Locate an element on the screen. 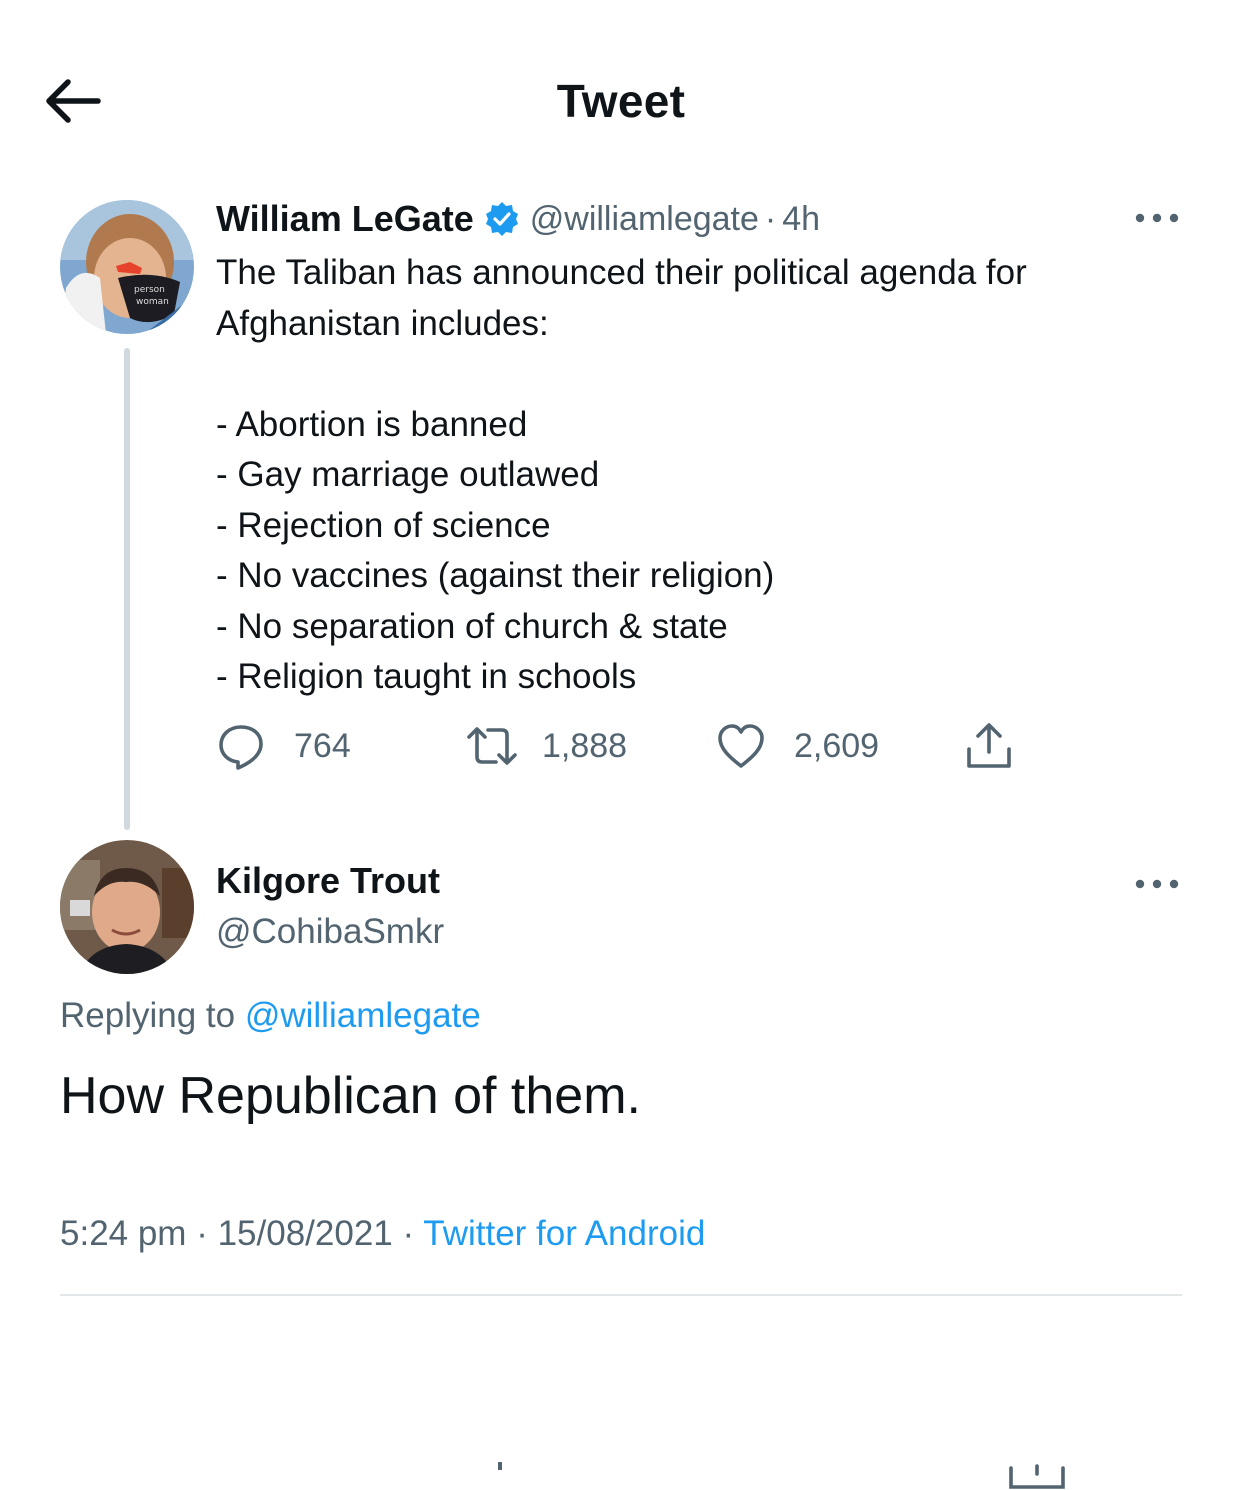 This screenshot has height=1490, width=1242. like-count: 2,609 is located at coordinates (837, 745).